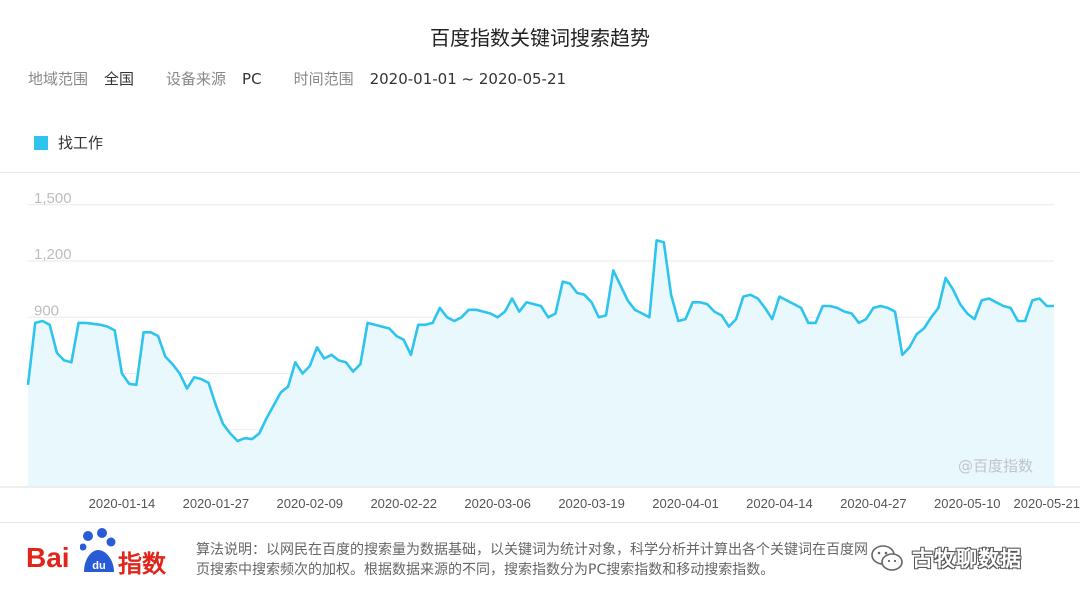  Describe the element at coordinates (122, 503) in the screenshot. I see `x-tick-label: 2020-01-14` at that location.